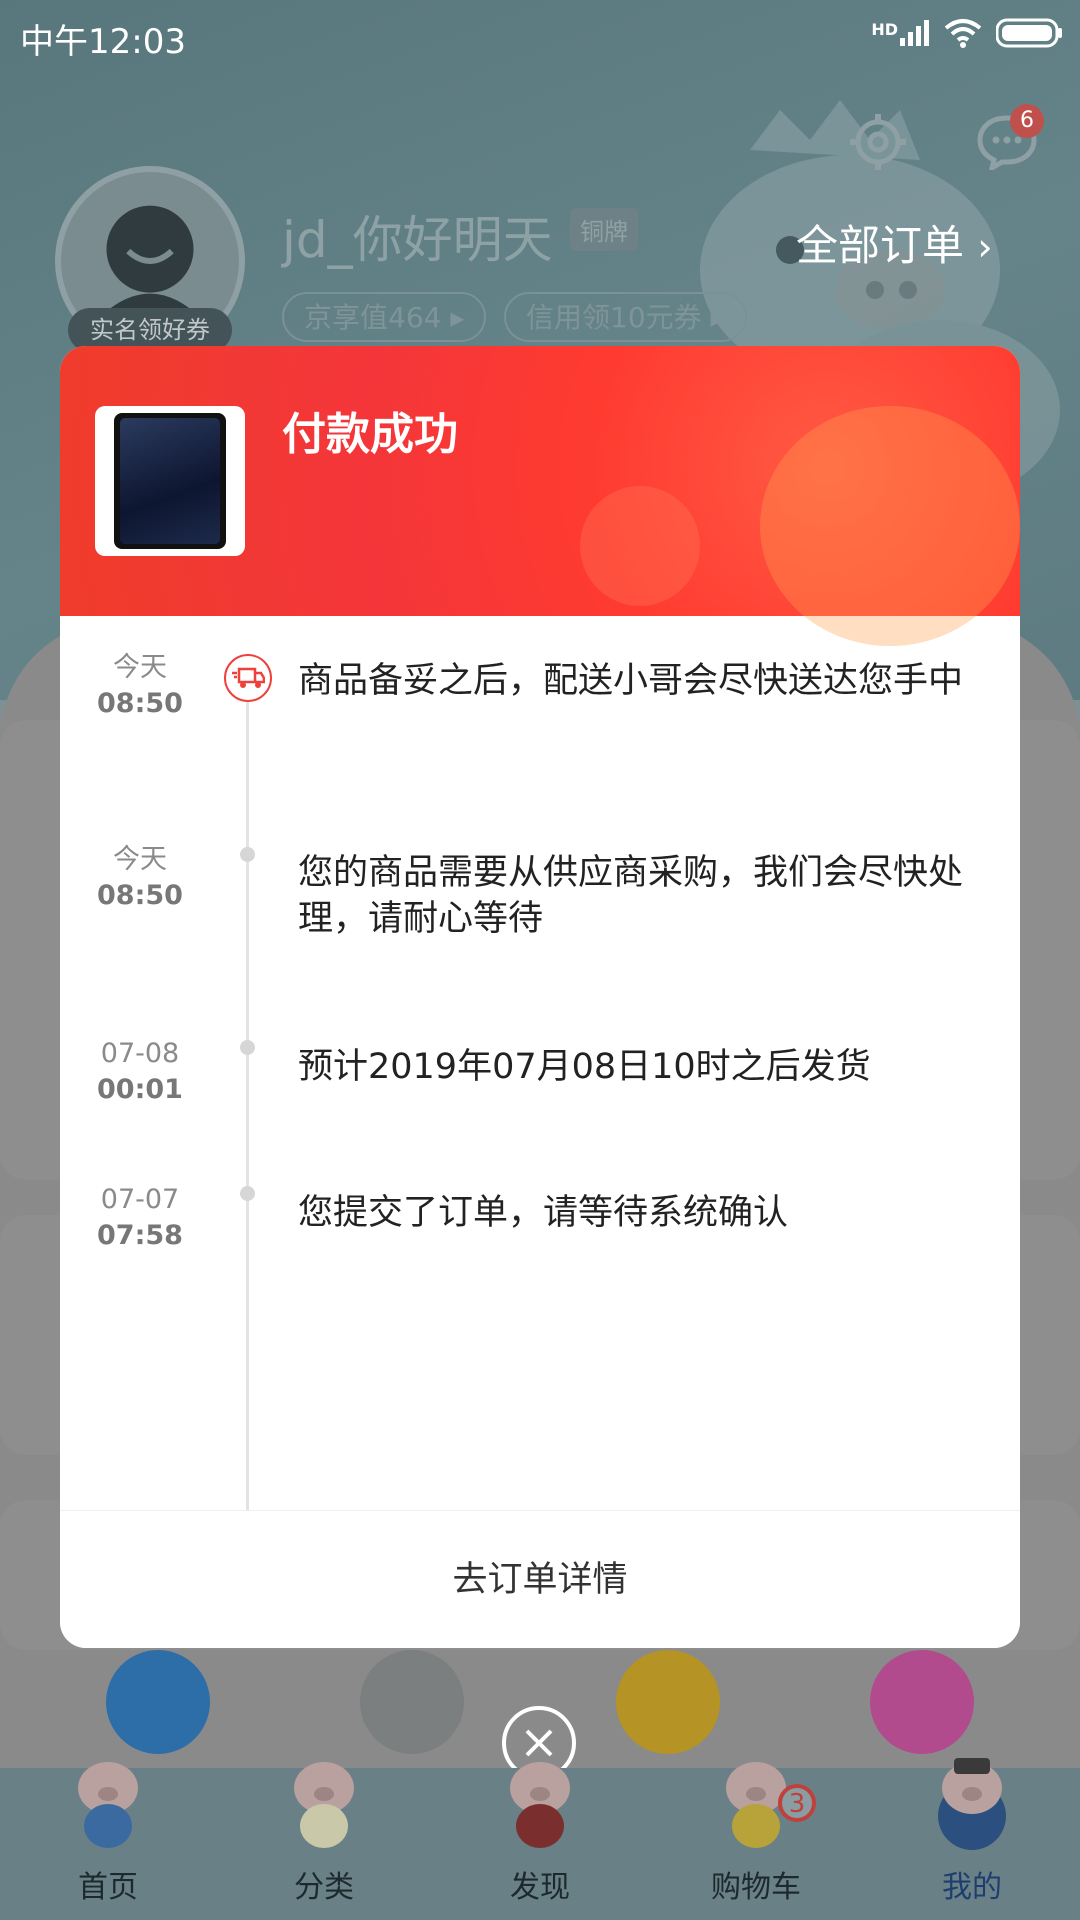 The image size is (1080, 1920). Describe the element at coordinates (108, 1884) in the screenshot. I see `tab-home: 首页` at that location.